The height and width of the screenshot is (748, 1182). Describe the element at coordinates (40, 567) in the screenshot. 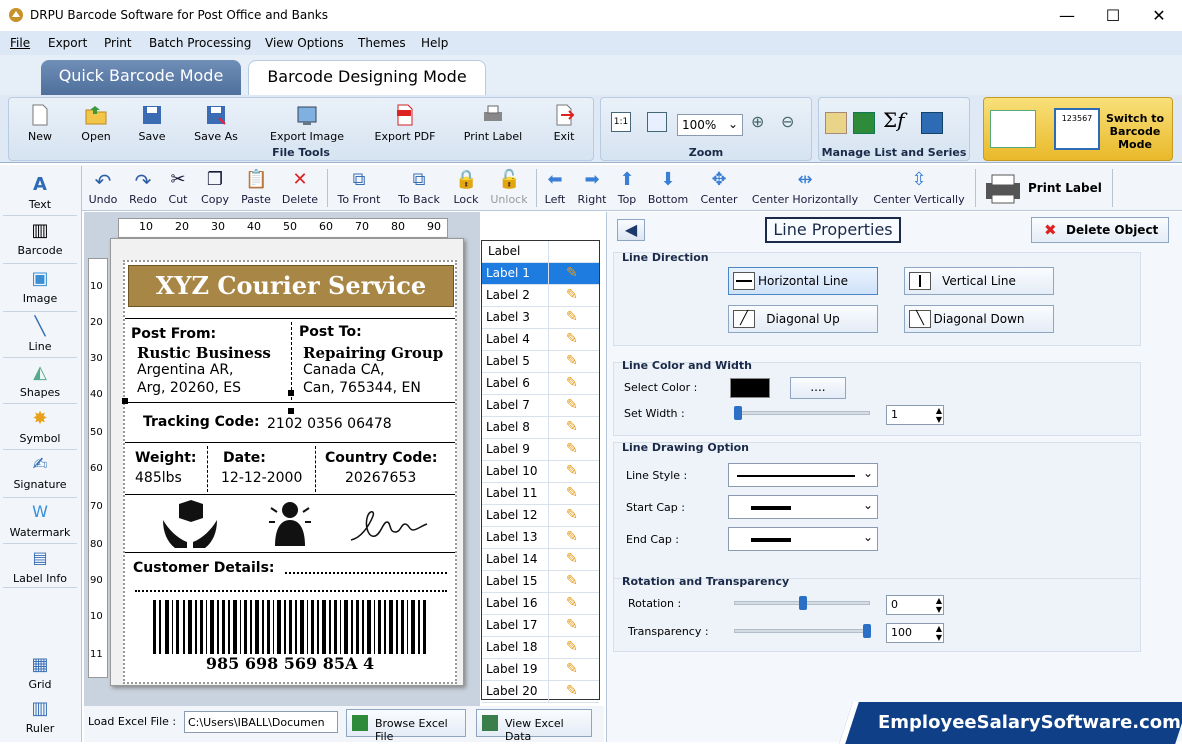

I see `label-info-tool: ▤ Label Info` at that location.